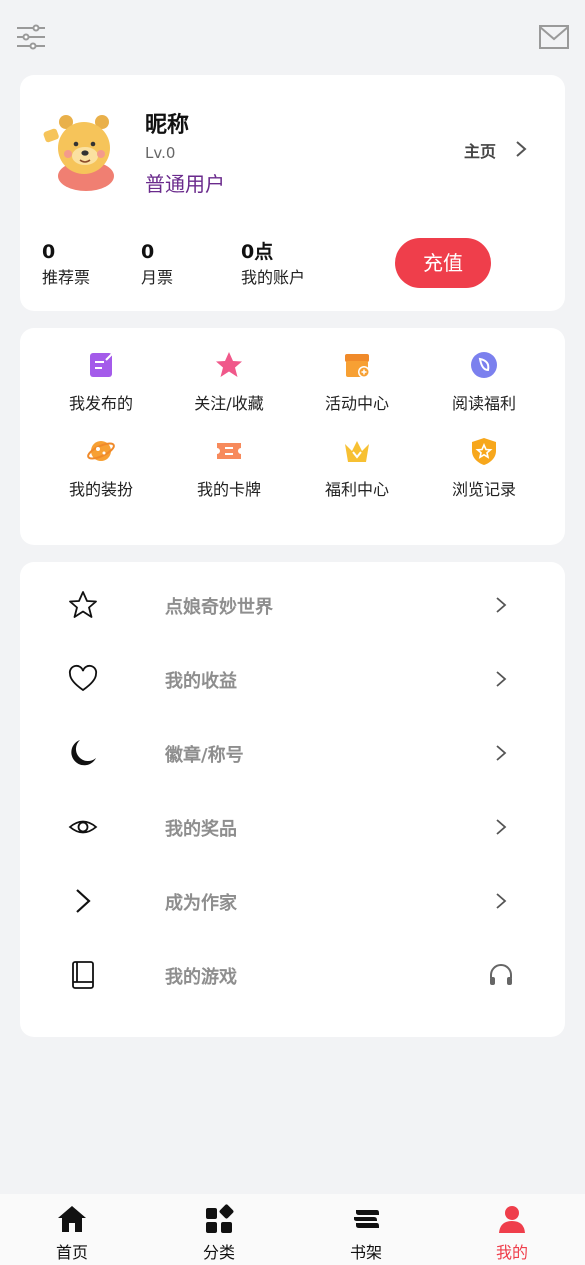  What do you see at coordinates (72, 1219) in the screenshot?
I see `home-icon` at bounding box center [72, 1219].